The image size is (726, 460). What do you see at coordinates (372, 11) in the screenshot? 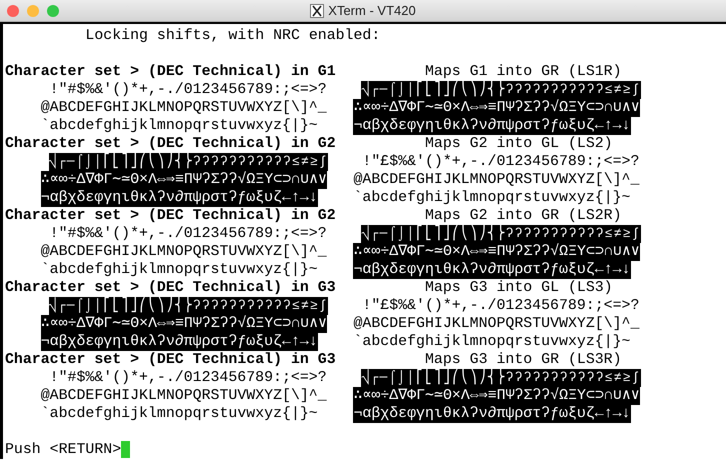
I see `window-title: XTerm - VT420` at bounding box center [372, 11].